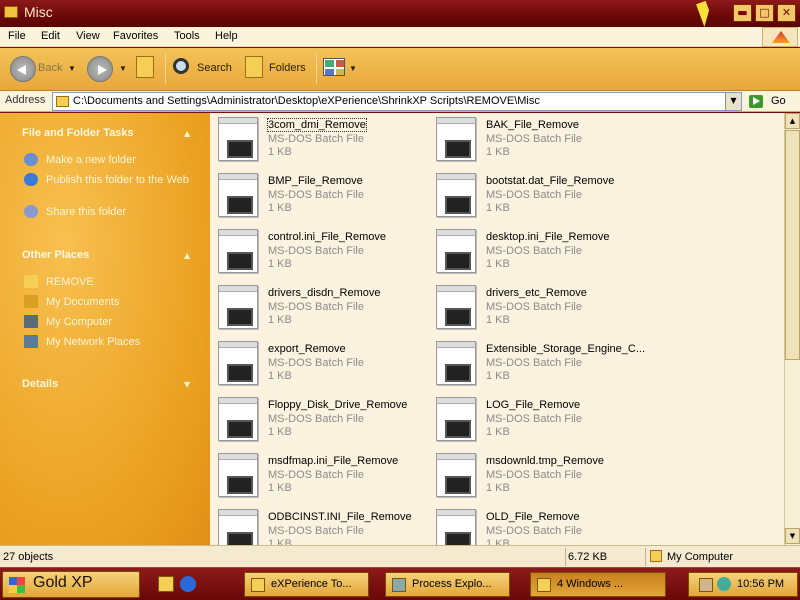 The width and height of the screenshot is (800, 600). I want to click on status-size: 6.72 KB, so click(588, 557).